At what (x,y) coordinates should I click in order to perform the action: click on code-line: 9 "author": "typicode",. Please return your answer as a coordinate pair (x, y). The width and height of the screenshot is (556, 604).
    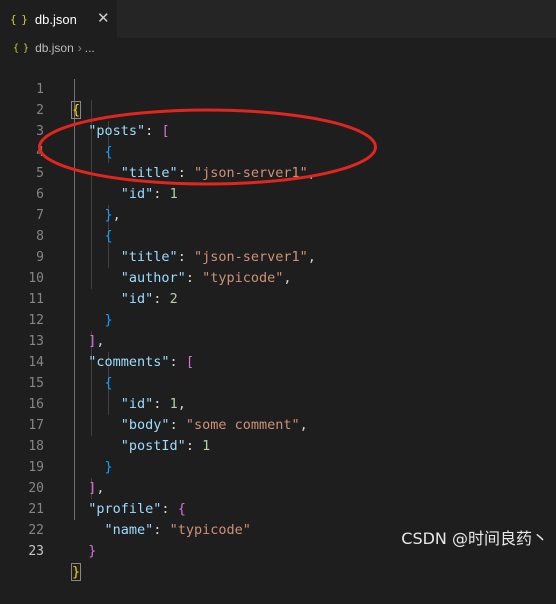
    Looking at the image, I should click on (278, 256).